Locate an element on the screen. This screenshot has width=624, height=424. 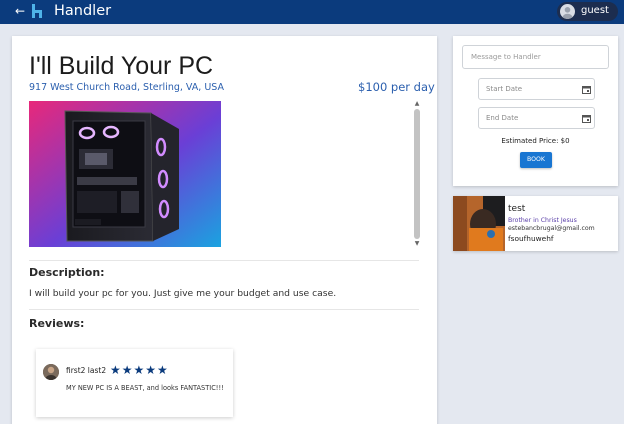
handler-tagline: Brother in Christ Jesus is located at coordinates (542, 220).